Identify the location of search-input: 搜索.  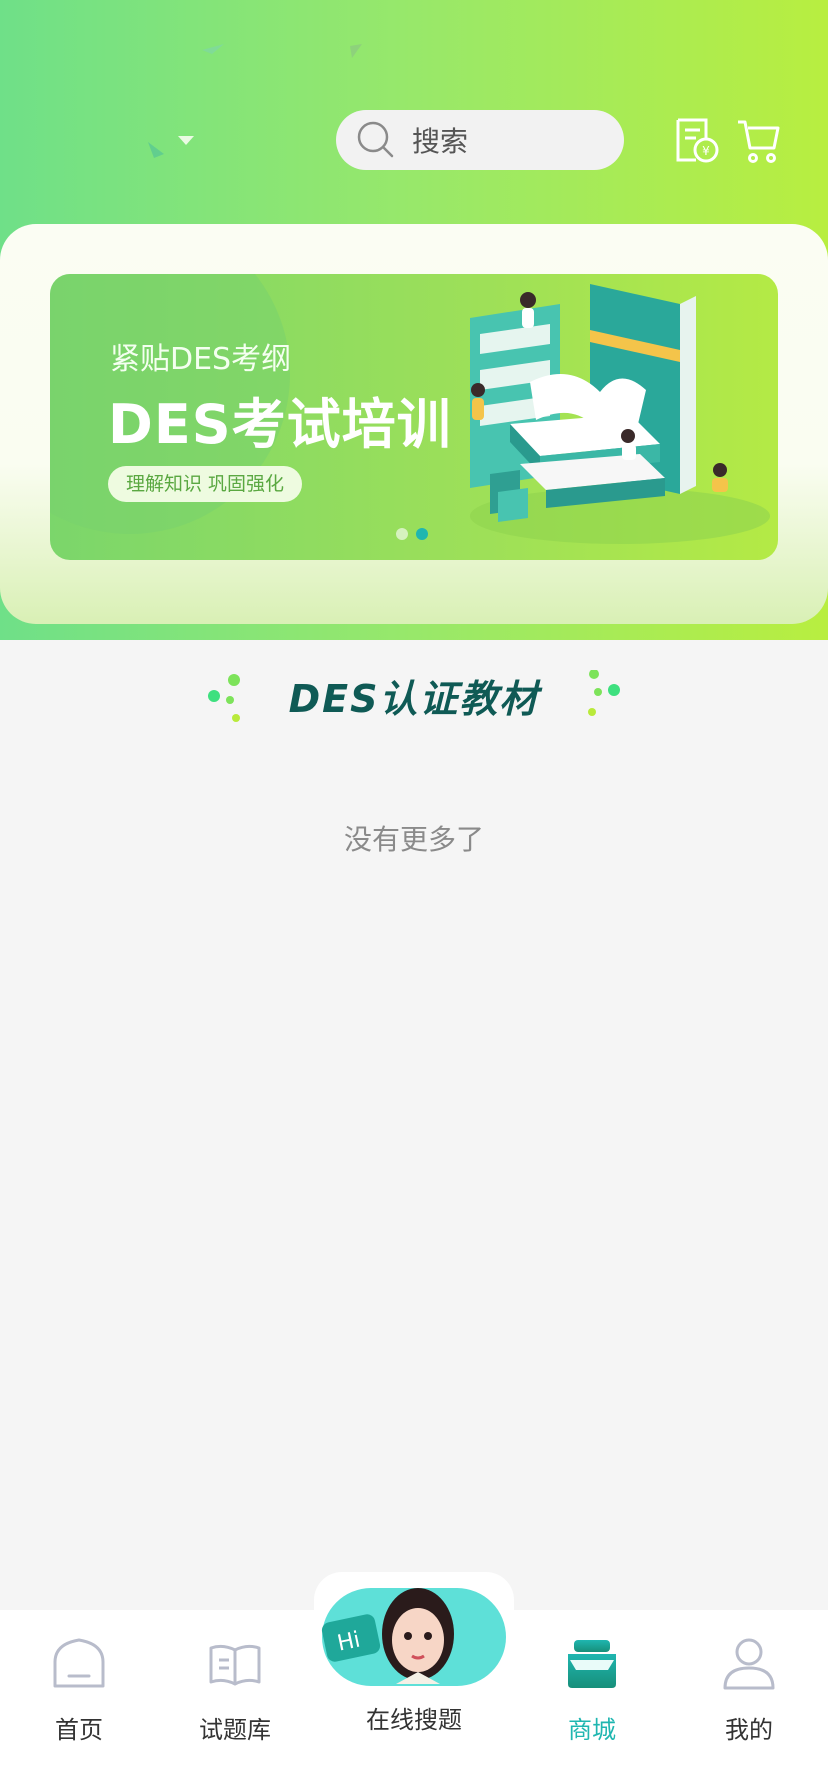
(480, 140).